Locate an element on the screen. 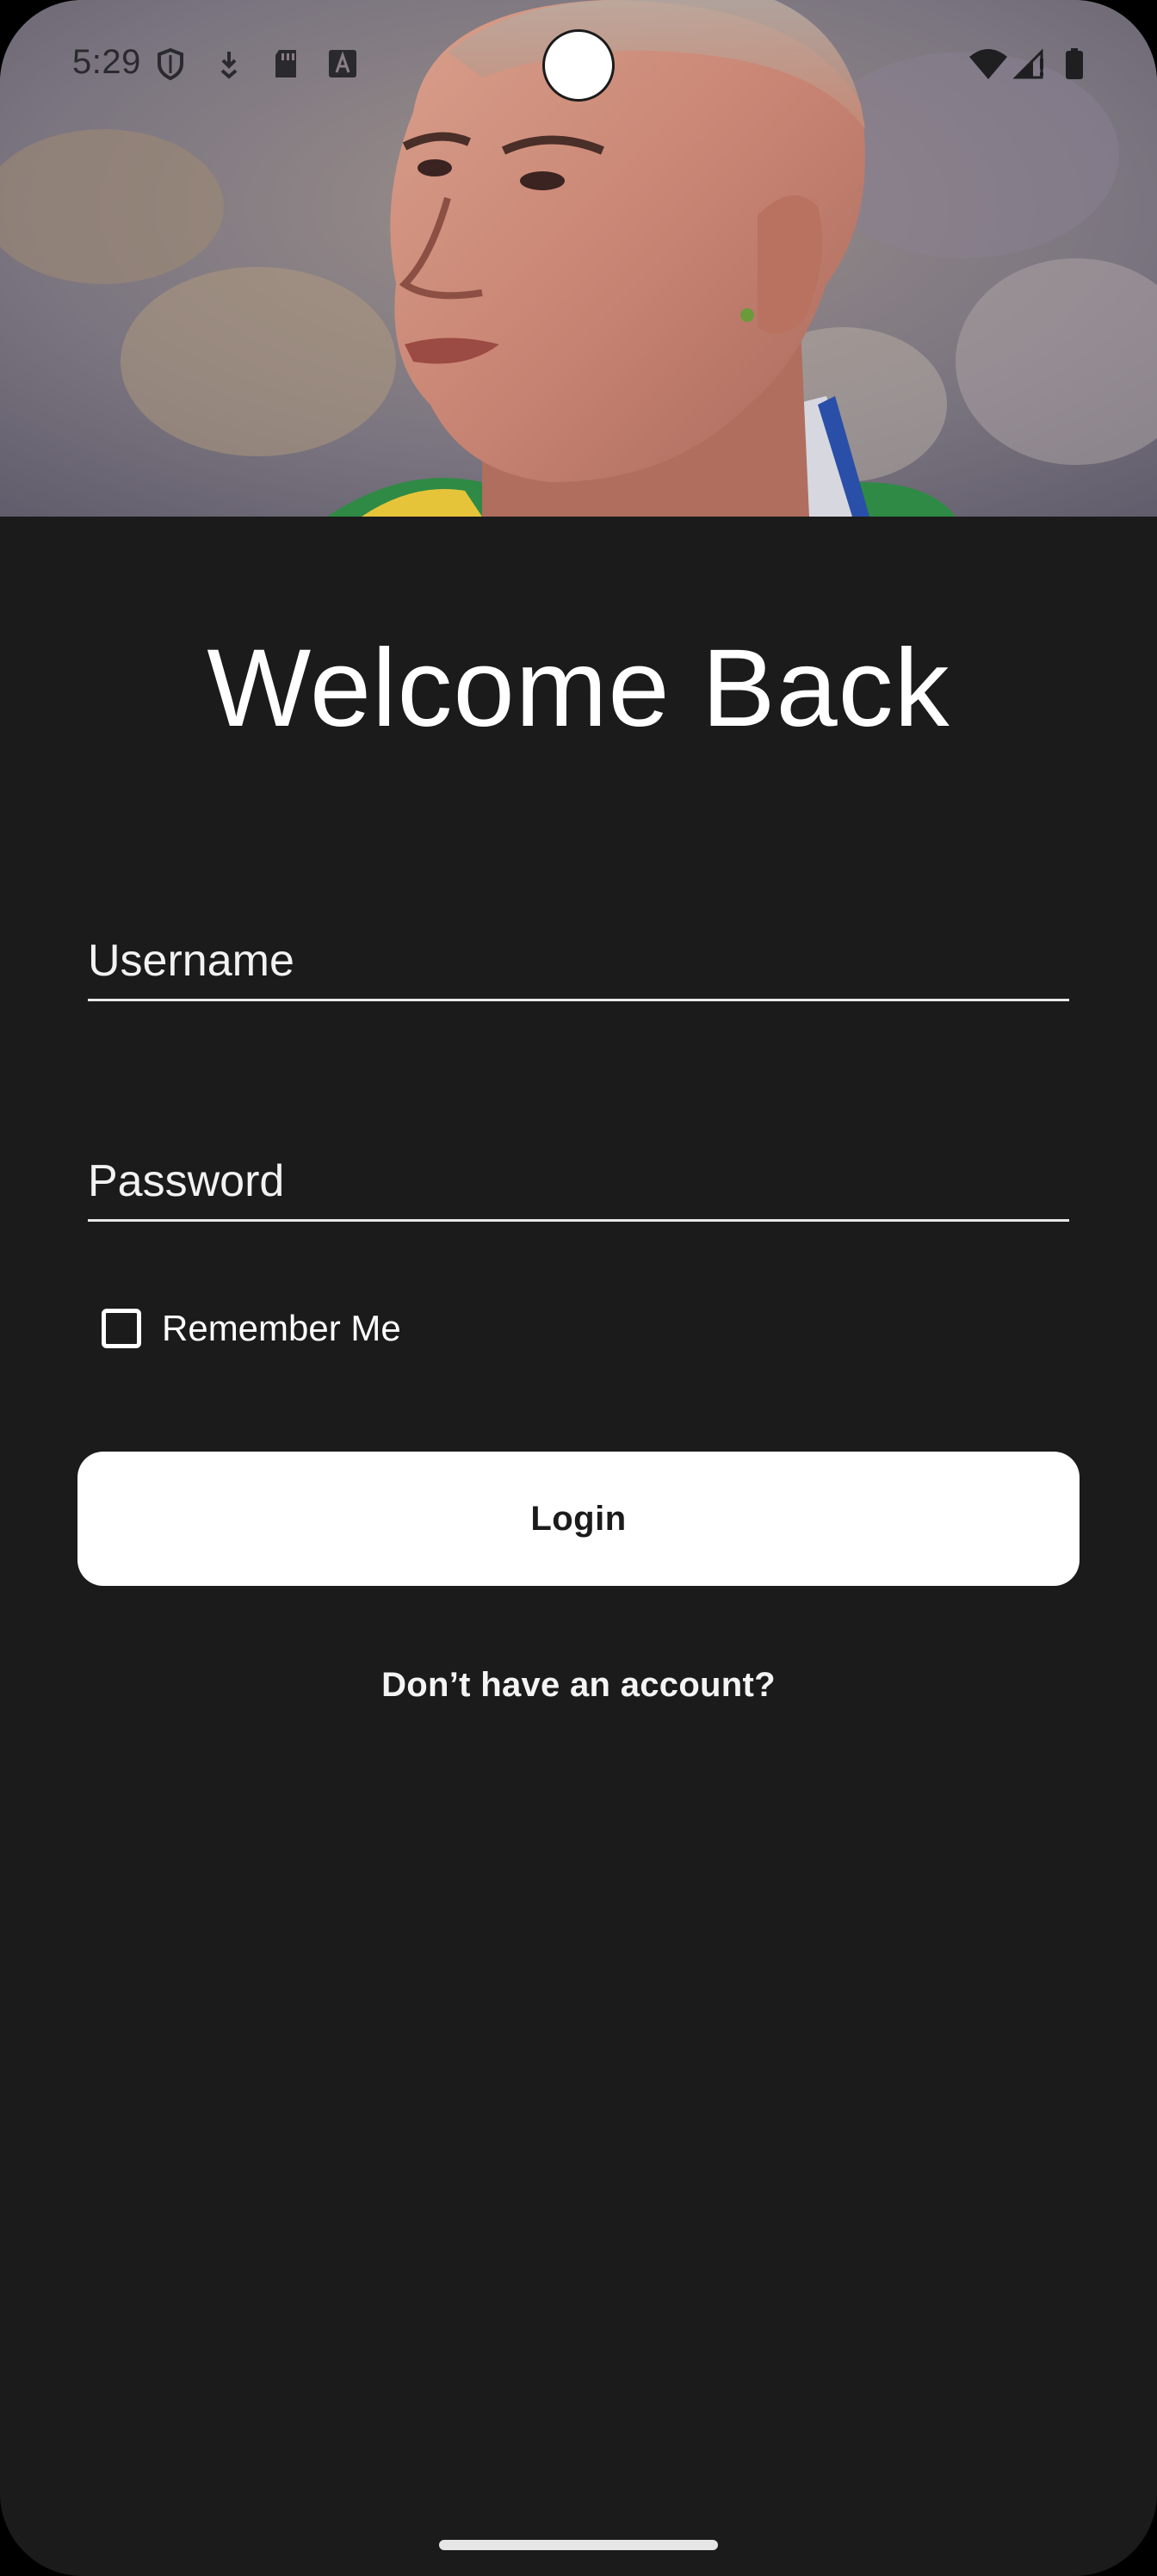 The width and height of the screenshot is (1157, 2576). password-input is located at coordinates (579, 1181).